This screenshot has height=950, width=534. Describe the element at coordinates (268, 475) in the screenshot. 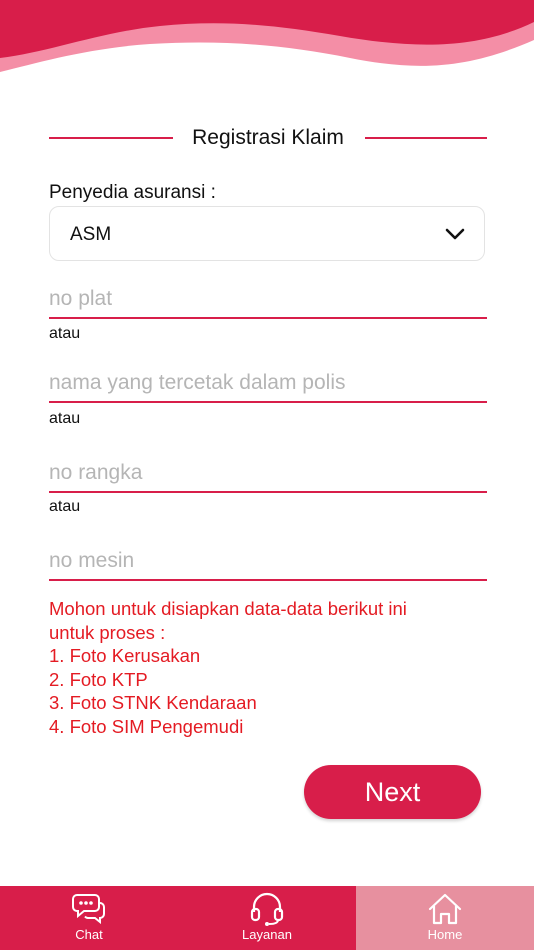

I see `chassis-number-input: no rangka` at that location.